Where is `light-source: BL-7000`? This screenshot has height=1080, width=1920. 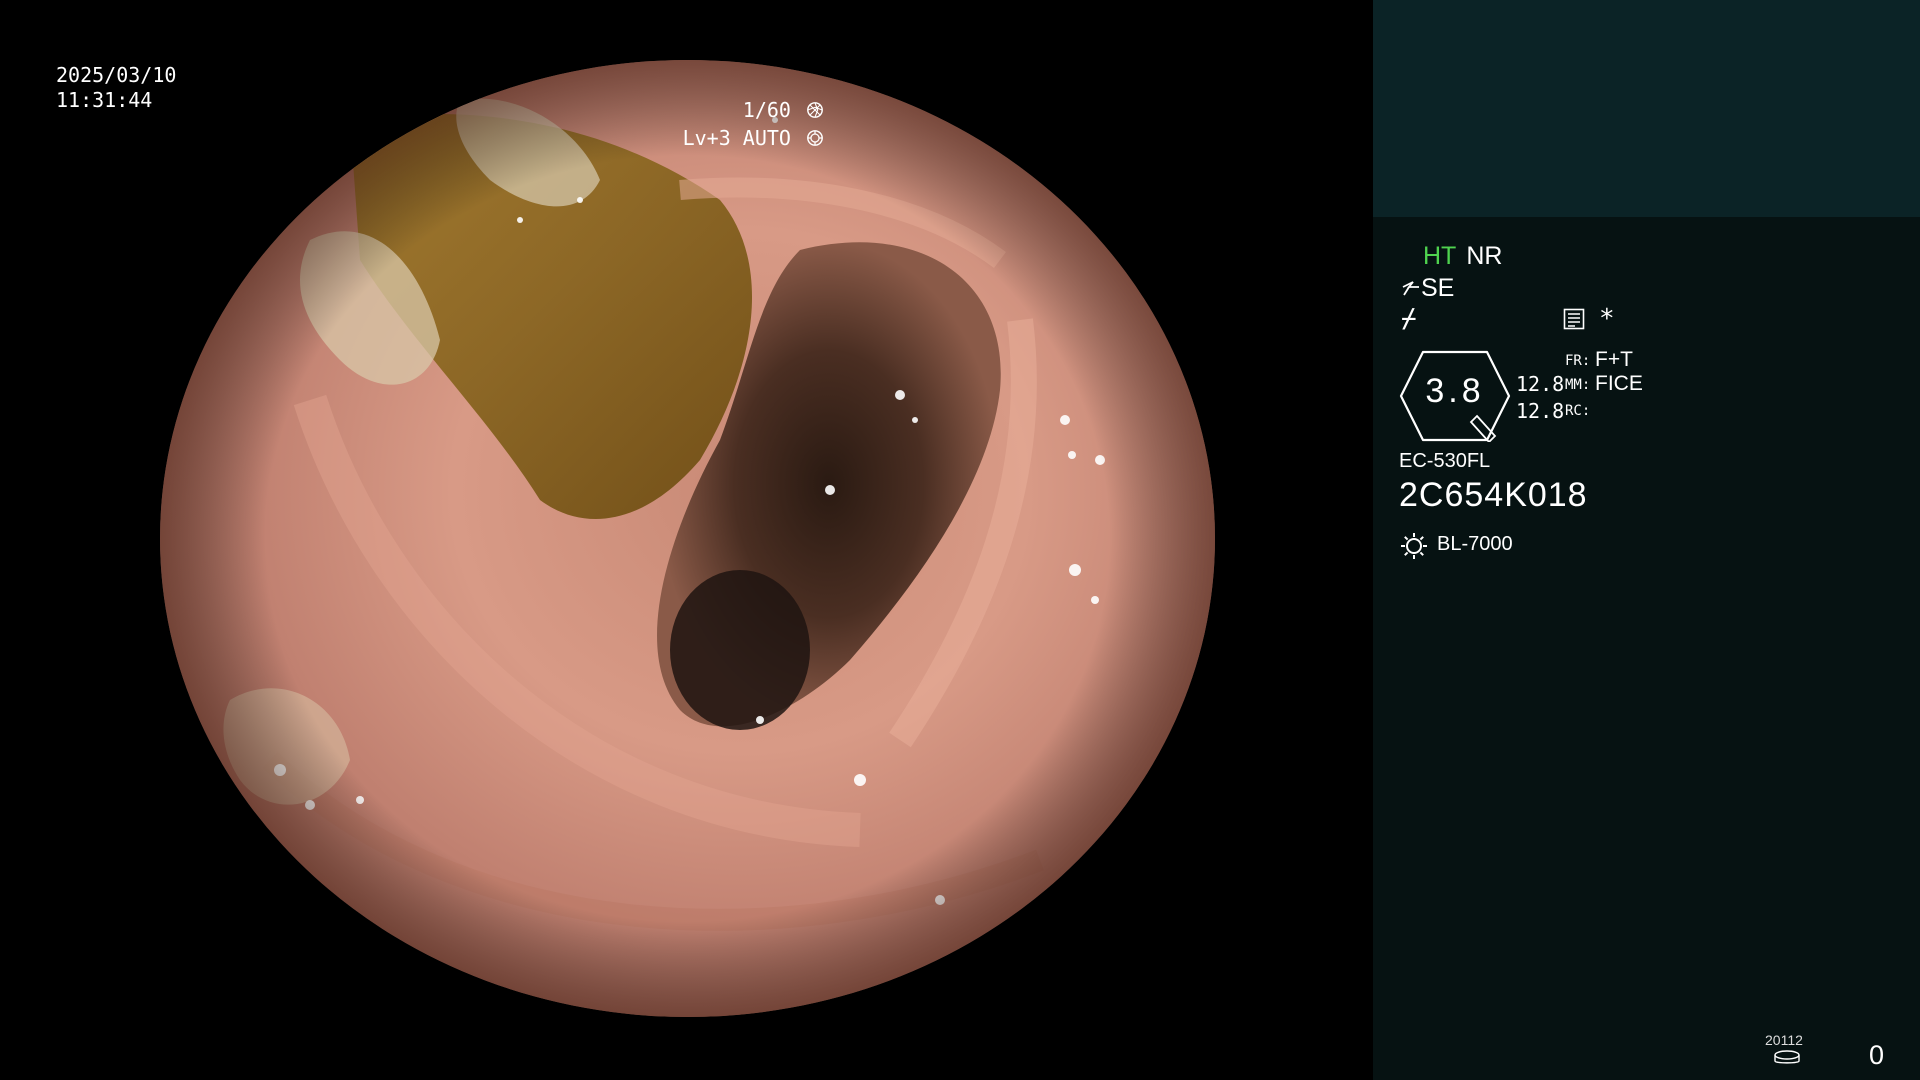 light-source: BL-7000 is located at coordinates (1475, 544).